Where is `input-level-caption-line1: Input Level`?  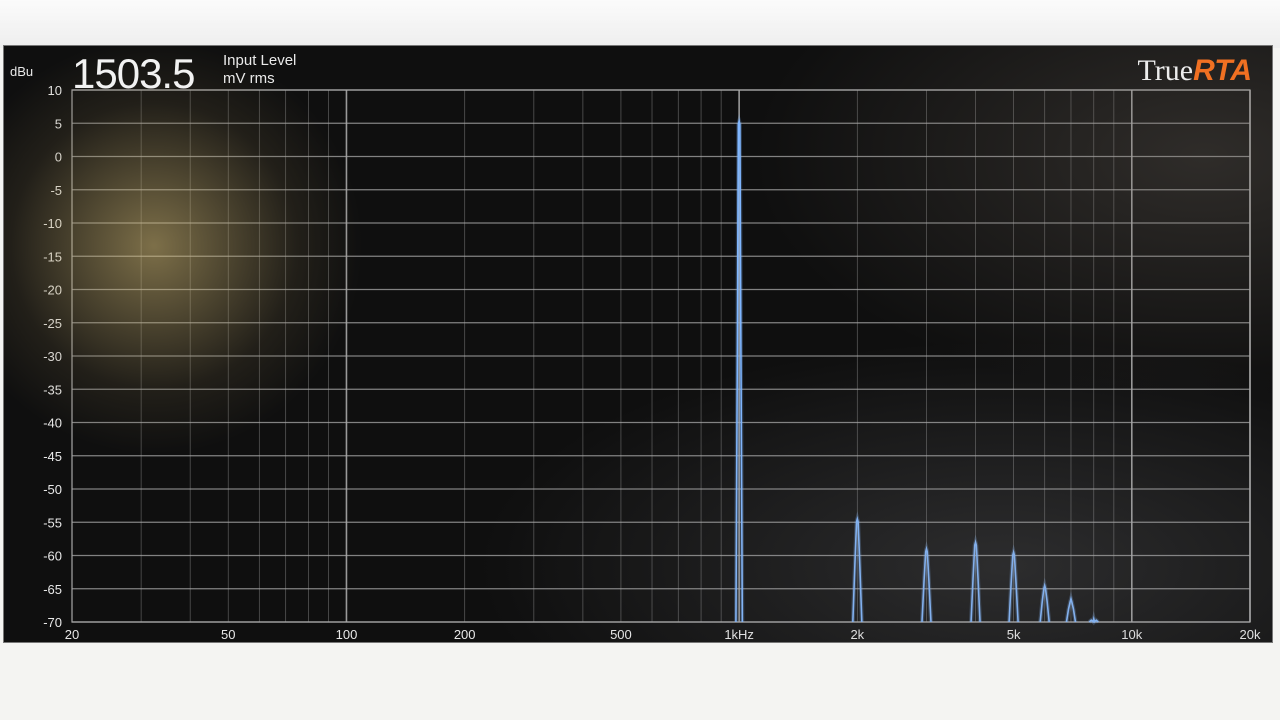 input-level-caption-line1: Input Level is located at coordinates (260, 60).